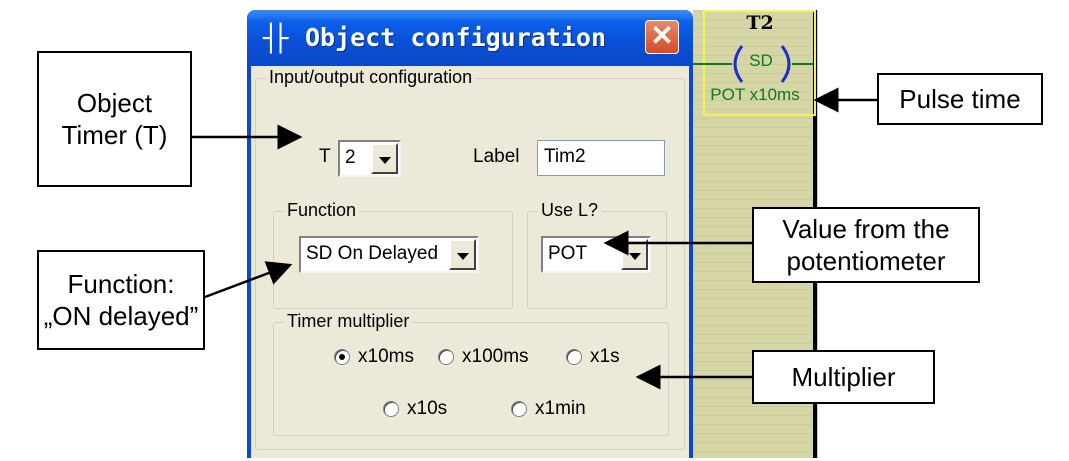 This screenshot has width=1069, height=461. I want to click on t-number-select: 2, so click(369, 158).